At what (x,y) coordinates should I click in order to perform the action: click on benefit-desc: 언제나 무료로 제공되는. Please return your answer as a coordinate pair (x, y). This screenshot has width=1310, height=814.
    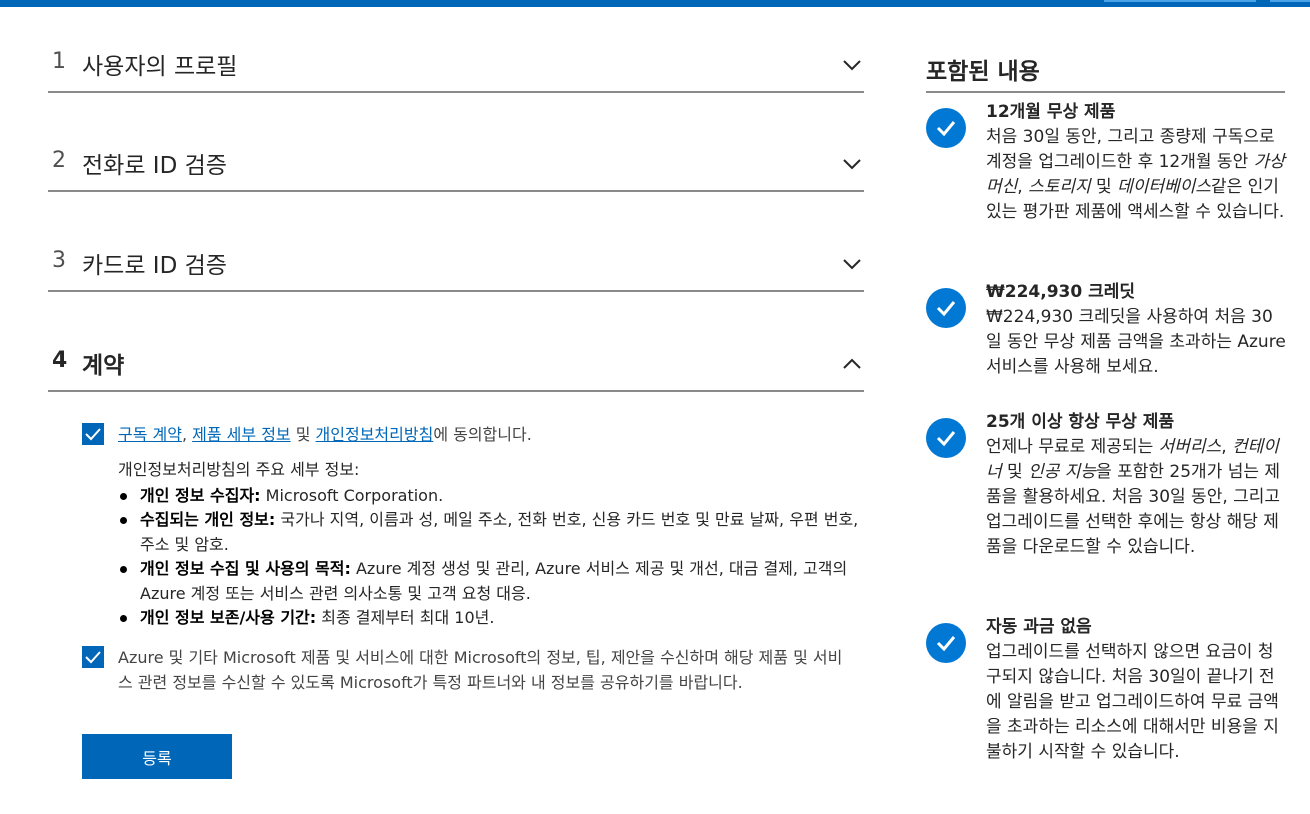
    Looking at the image, I should click on (1072, 447).